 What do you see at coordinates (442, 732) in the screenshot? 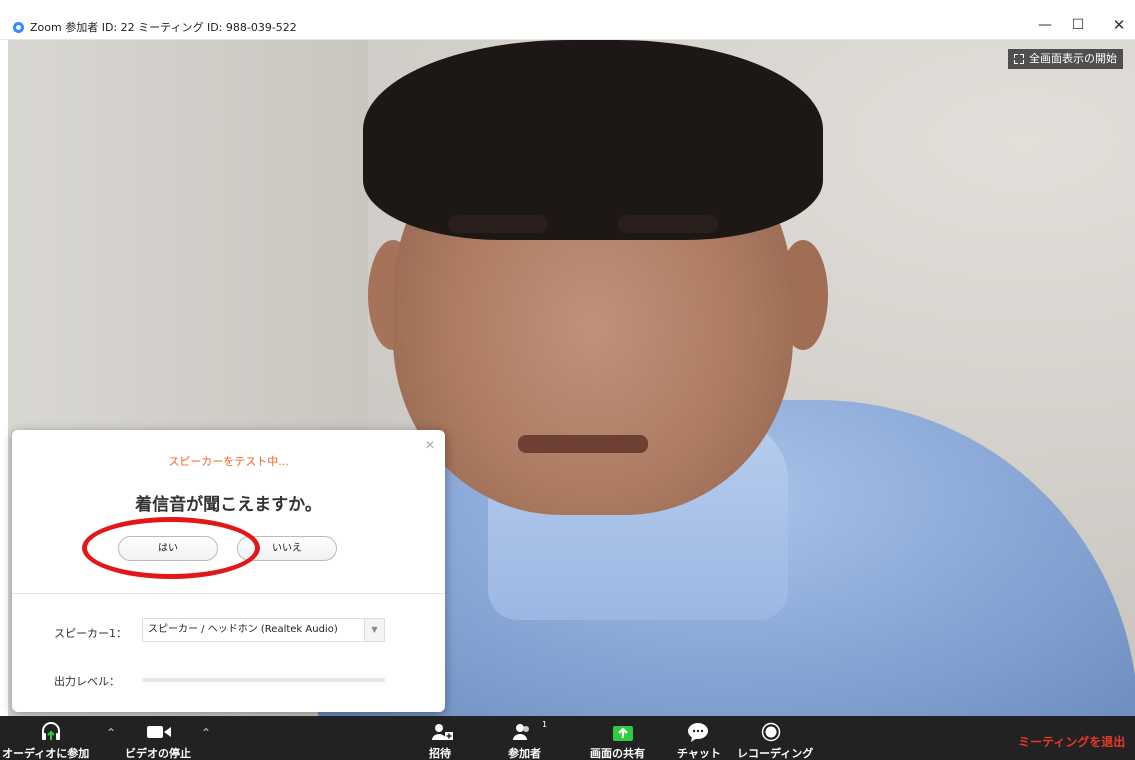
I see `invite-icon` at bounding box center [442, 732].